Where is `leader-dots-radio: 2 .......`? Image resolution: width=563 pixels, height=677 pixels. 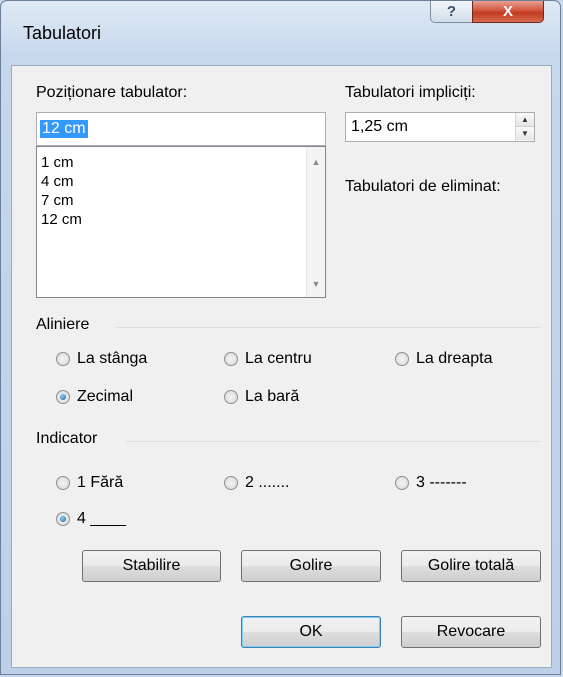 leader-dots-radio: 2 ....... is located at coordinates (256, 483).